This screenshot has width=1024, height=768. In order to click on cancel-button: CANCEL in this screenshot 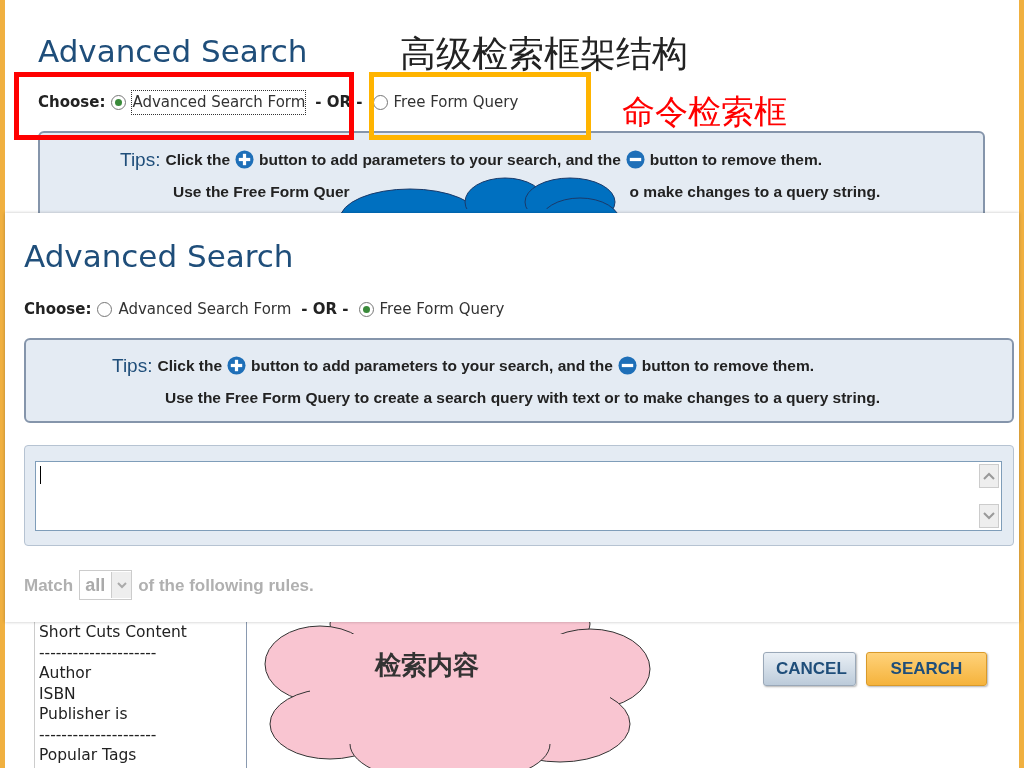, I will do `click(809, 669)`.